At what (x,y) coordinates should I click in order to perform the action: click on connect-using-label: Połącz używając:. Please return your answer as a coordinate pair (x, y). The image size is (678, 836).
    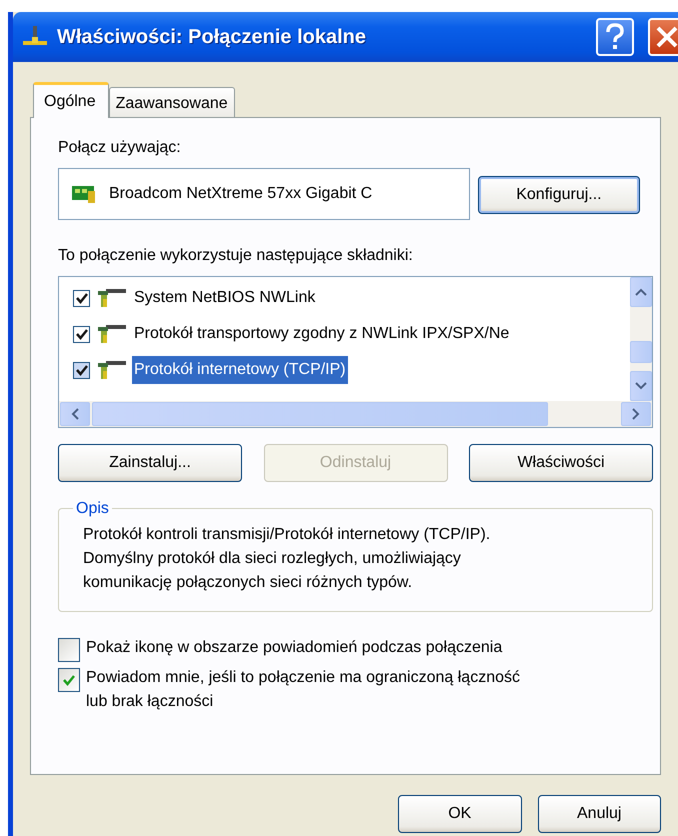
    Looking at the image, I should click on (120, 148).